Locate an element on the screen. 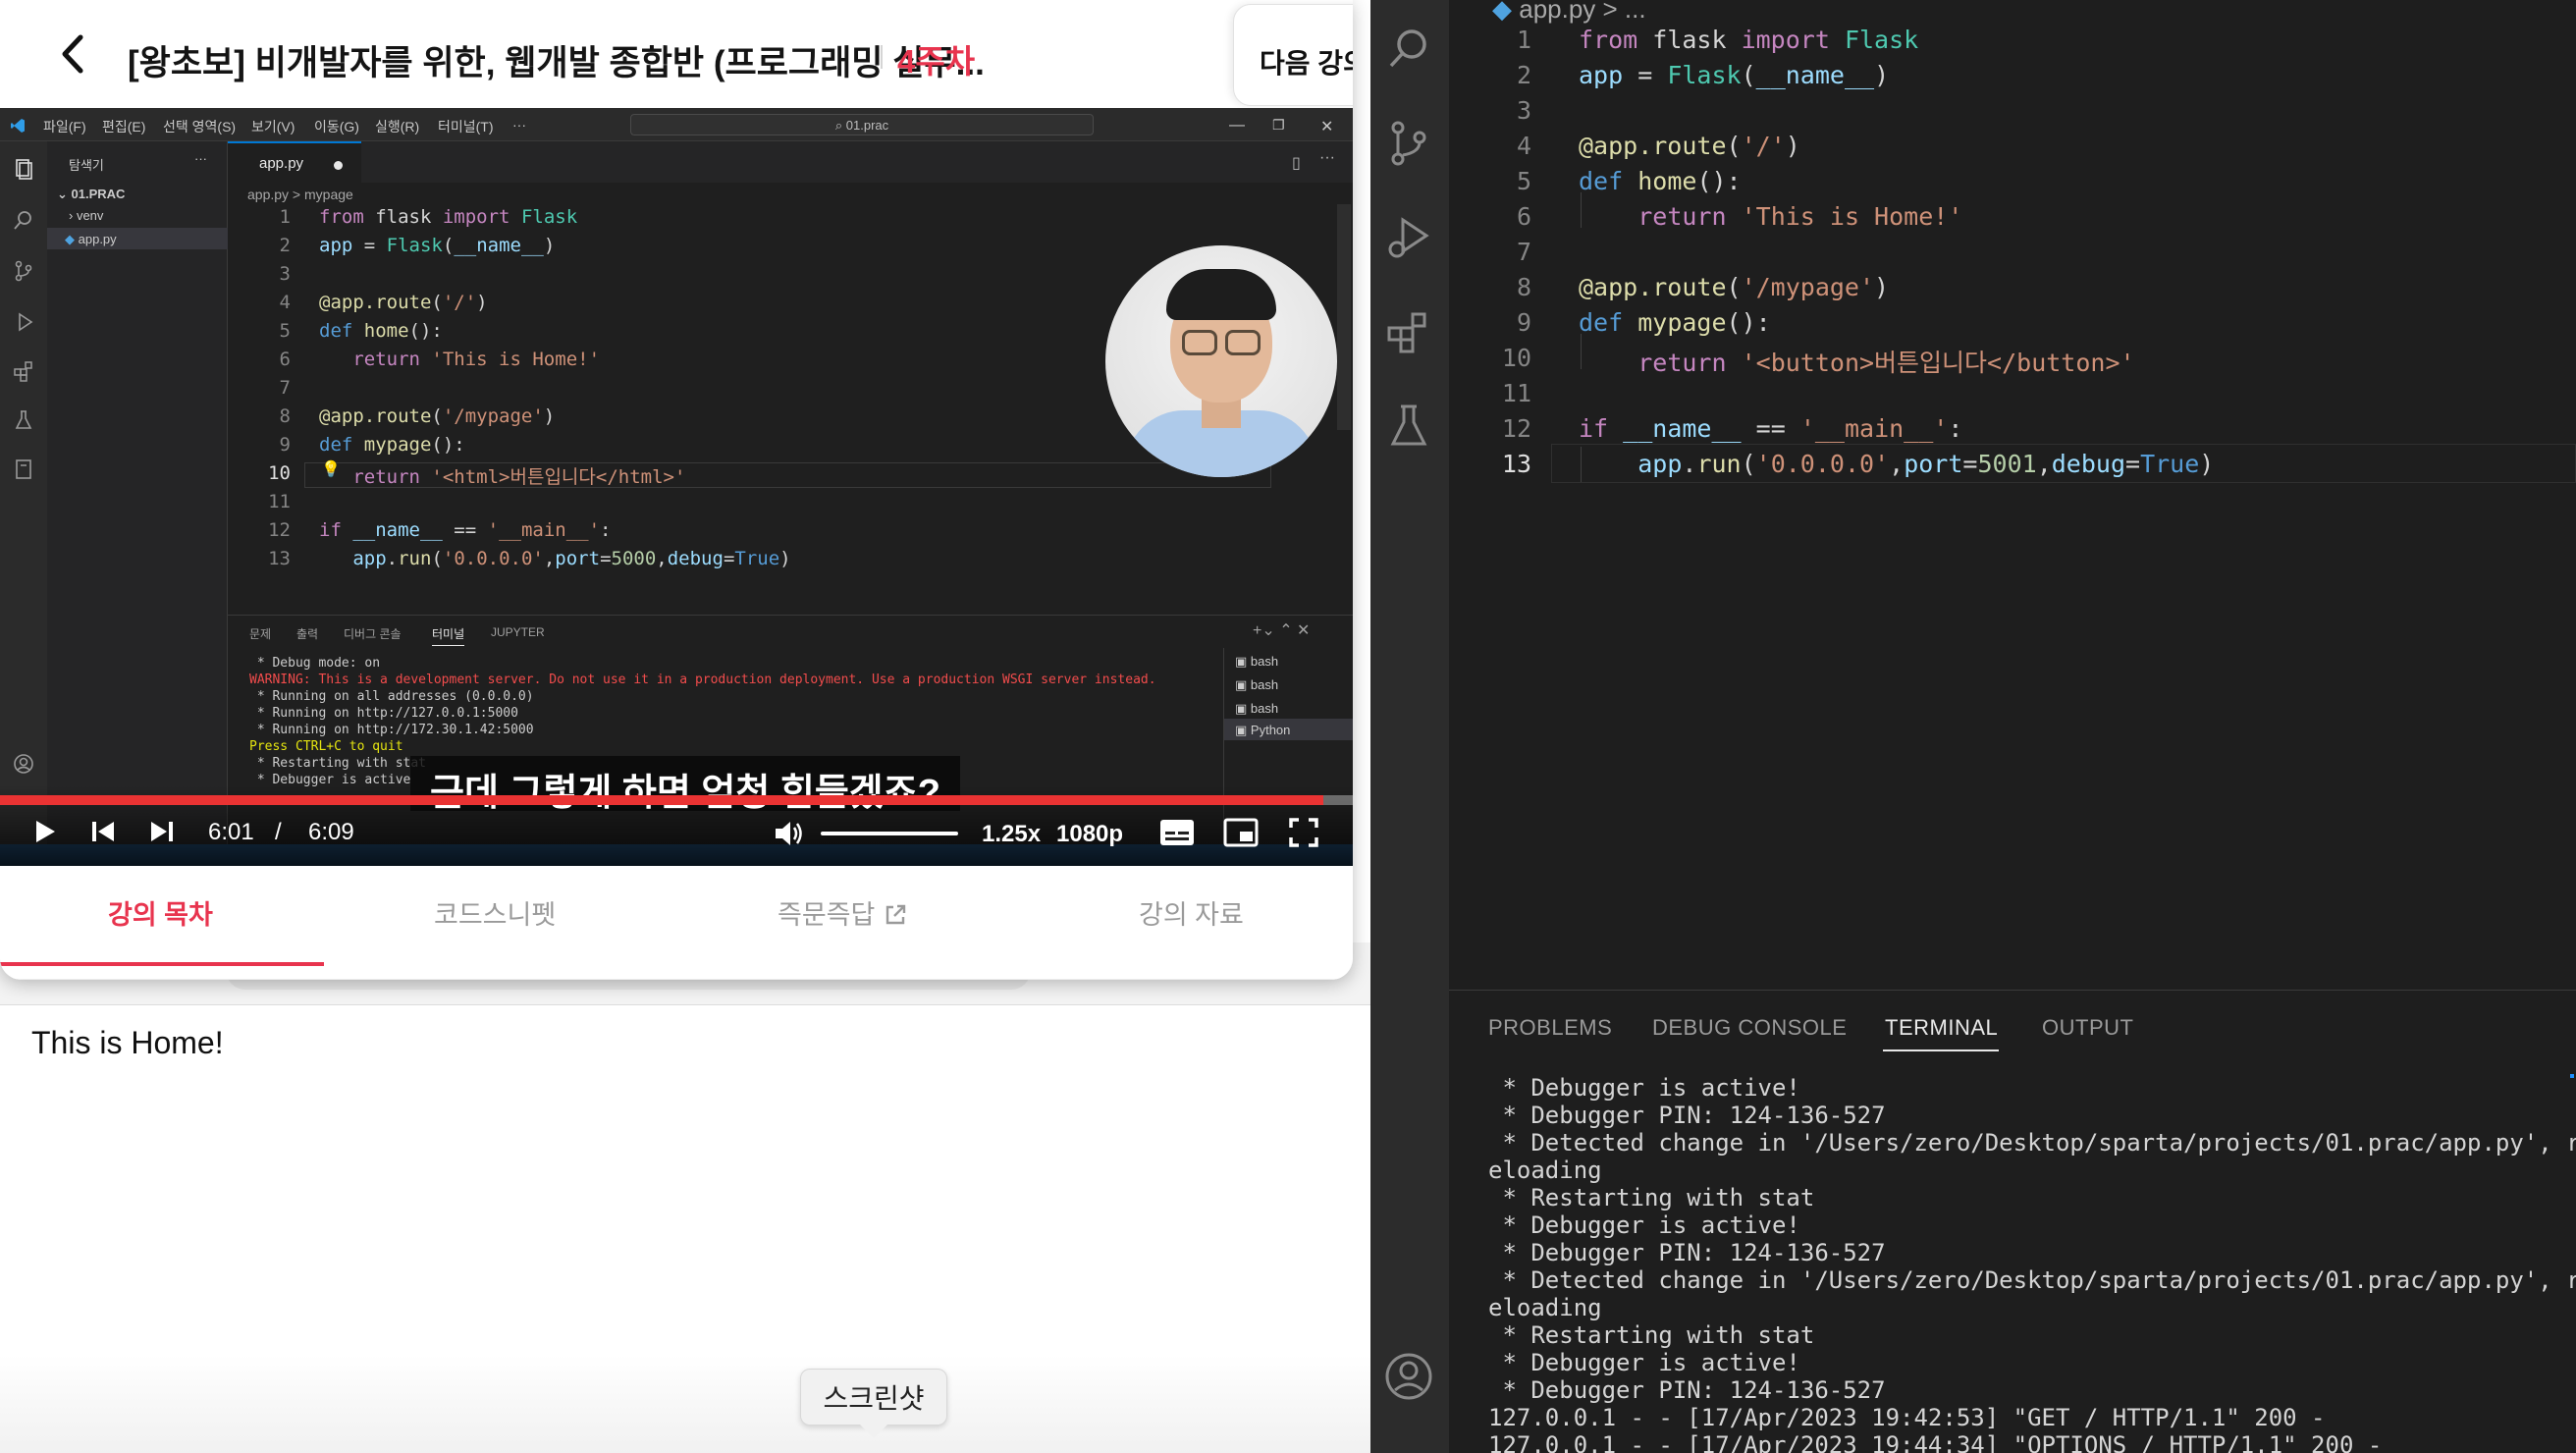 The image size is (2576, 1453). video-notebook-icon is located at coordinates (23, 469).